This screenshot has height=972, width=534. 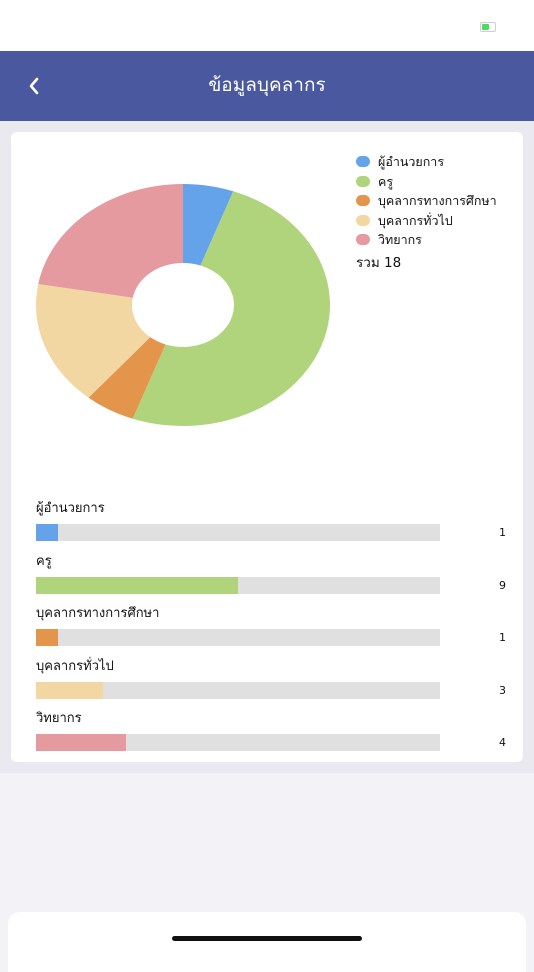 What do you see at coordinates (438, 240) in the screenshot?
I see `legend-item: วิทยากร` at bounding box center [438, 240].